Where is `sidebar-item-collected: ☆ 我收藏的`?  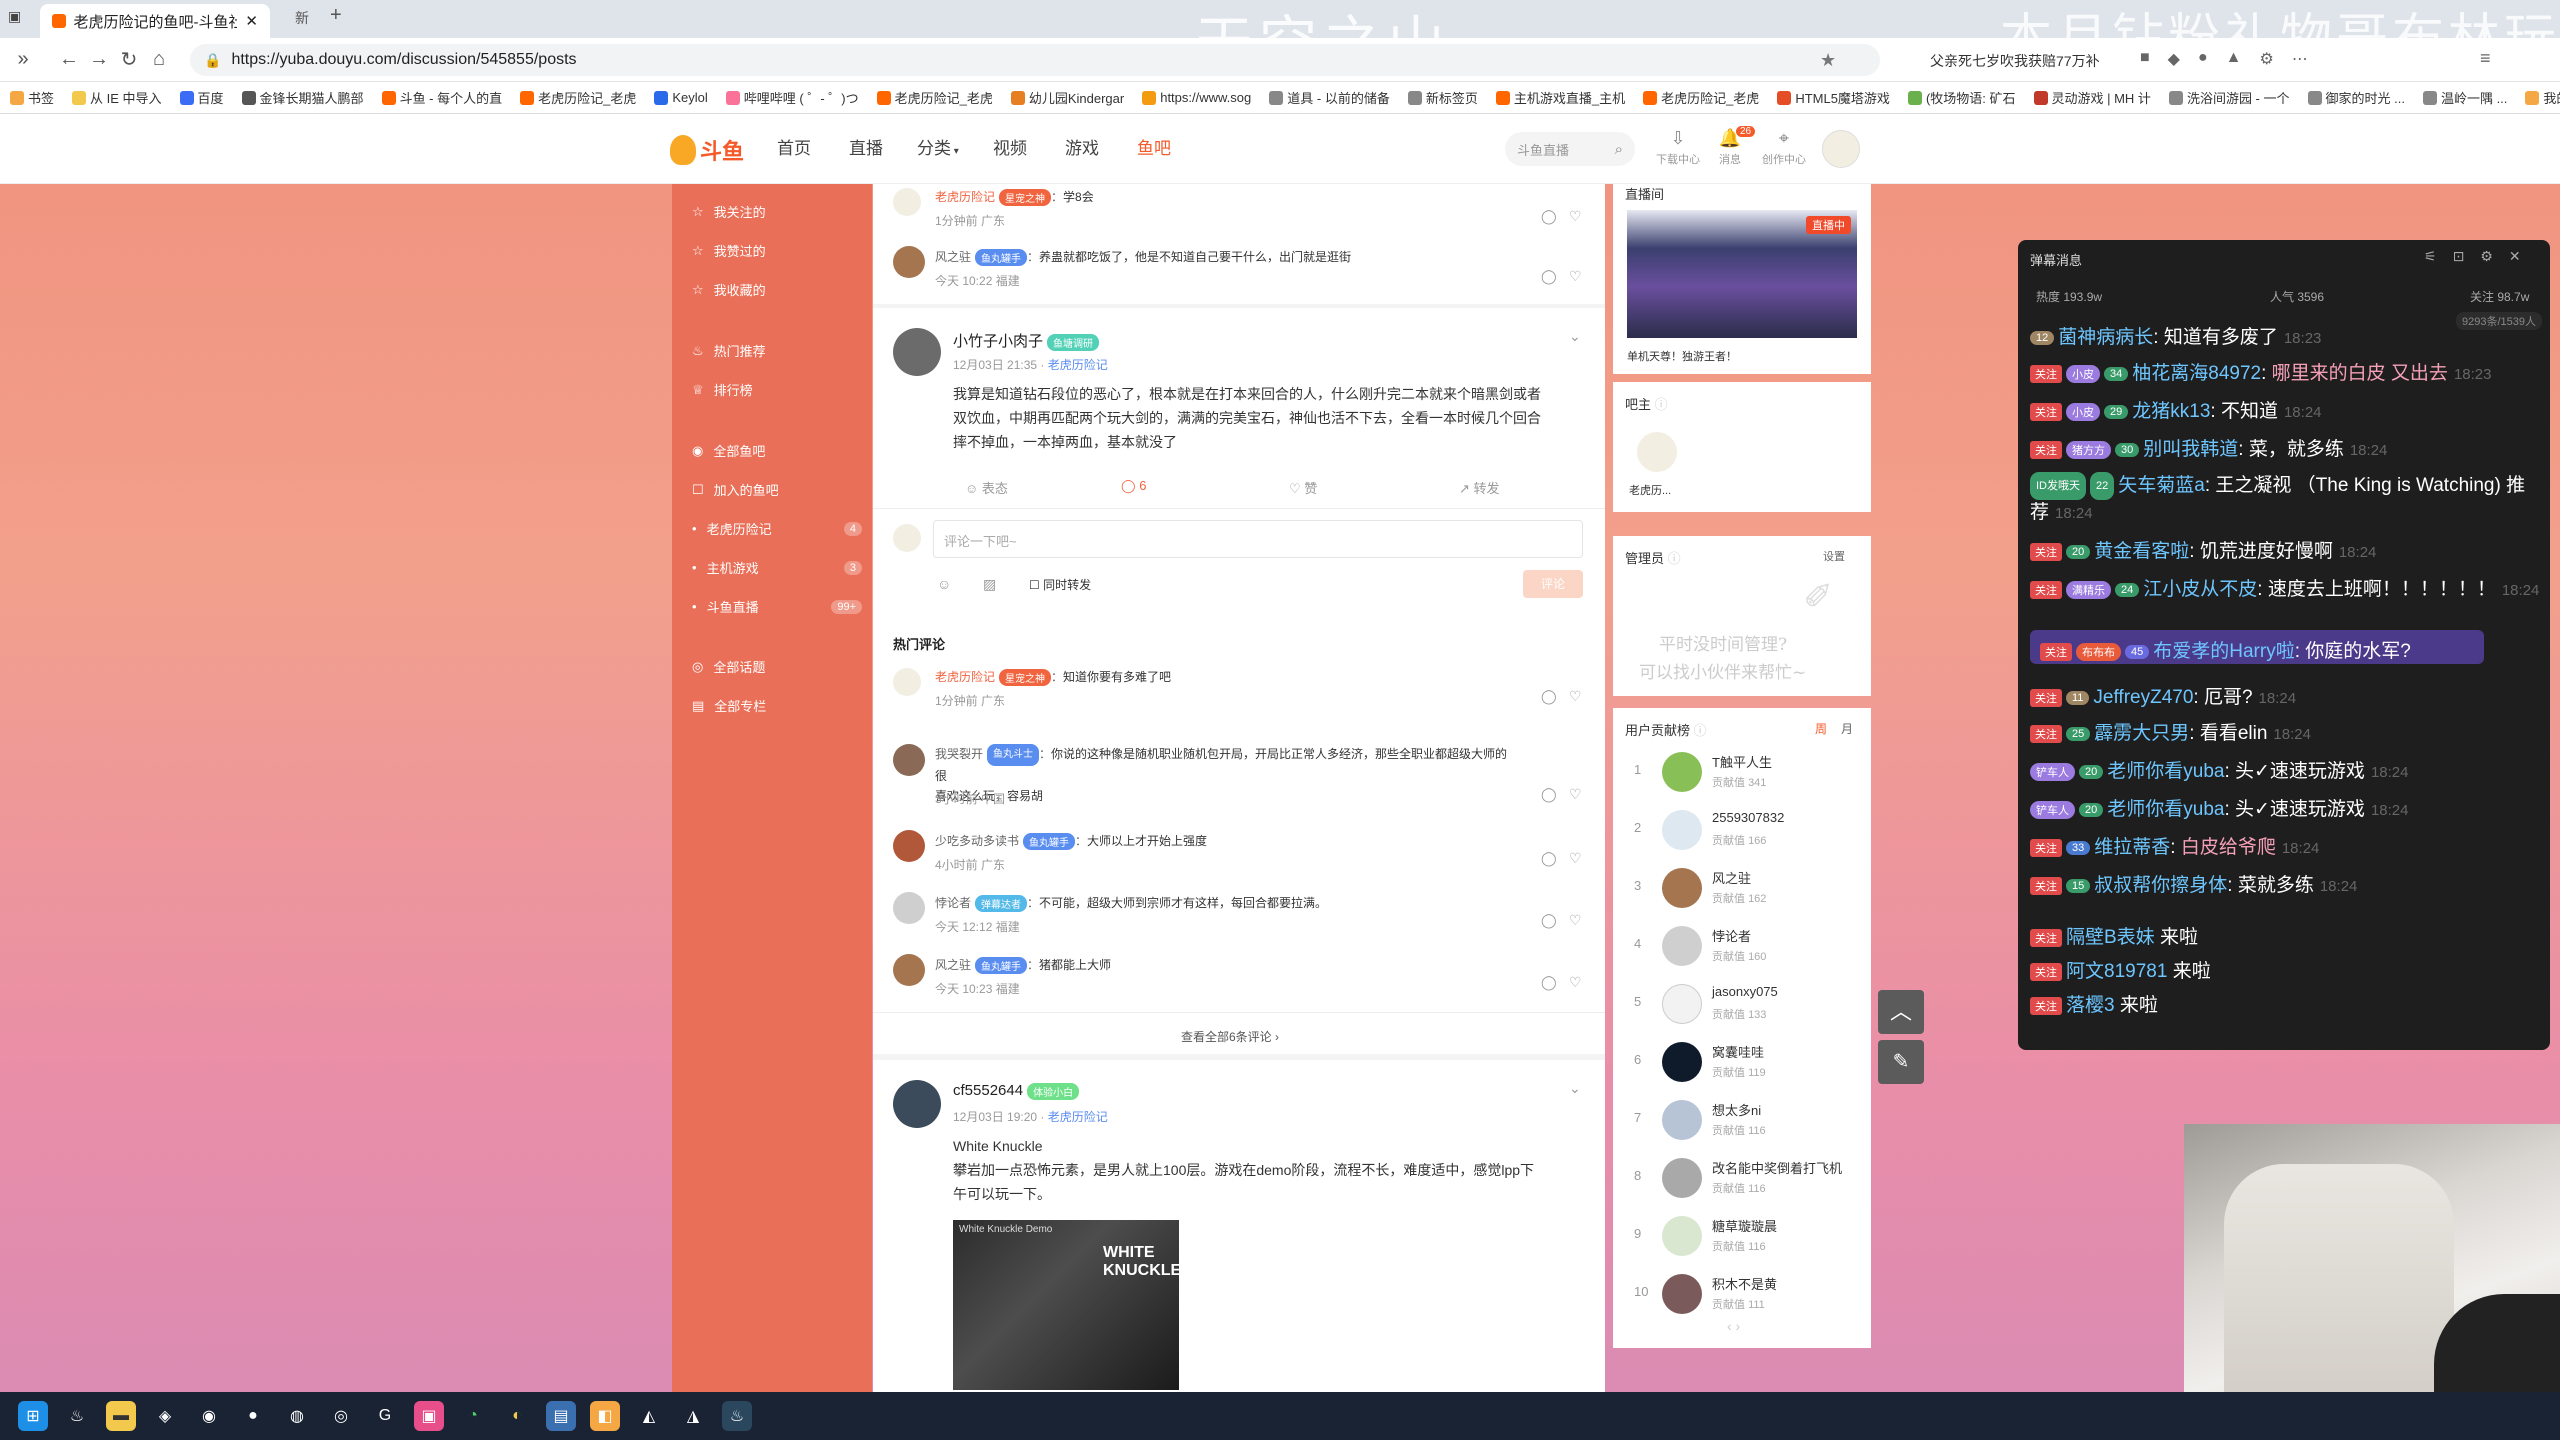 sidebar-item-collected: ☆ 我收藏的 is located at coordinates (777, 289).